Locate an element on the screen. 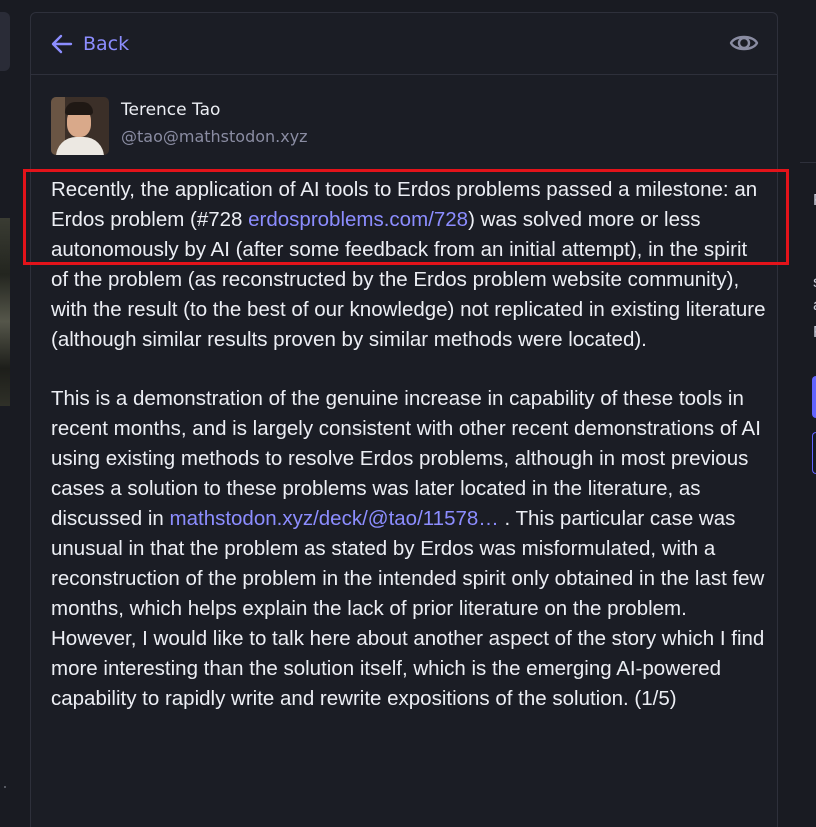 This screenshot has width=816, height=827. left-column-media-edge is located at coordinates (5, 312).